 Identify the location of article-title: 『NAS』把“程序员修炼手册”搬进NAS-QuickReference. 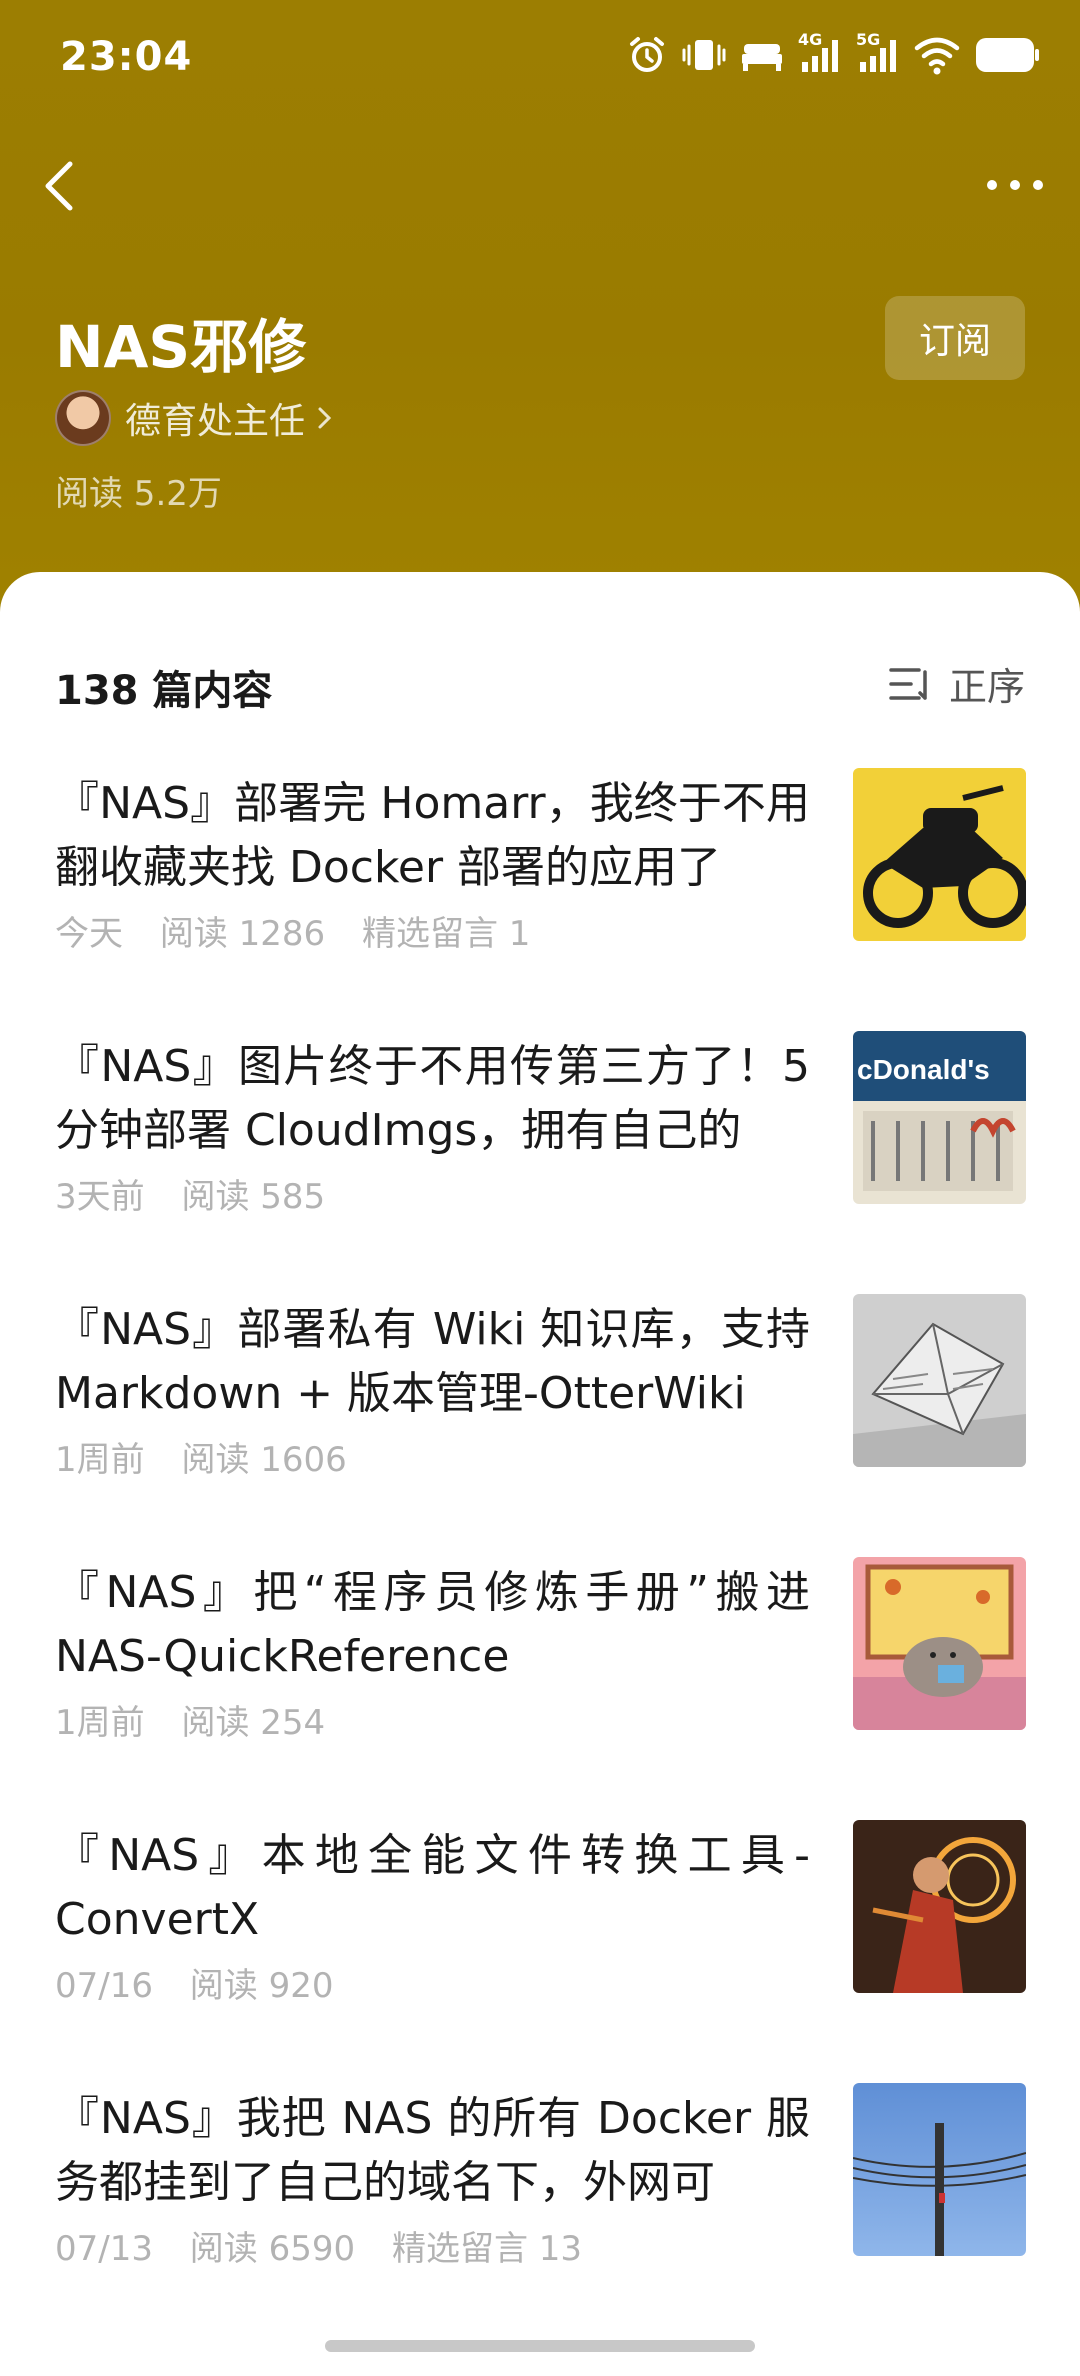
(432, 1624).